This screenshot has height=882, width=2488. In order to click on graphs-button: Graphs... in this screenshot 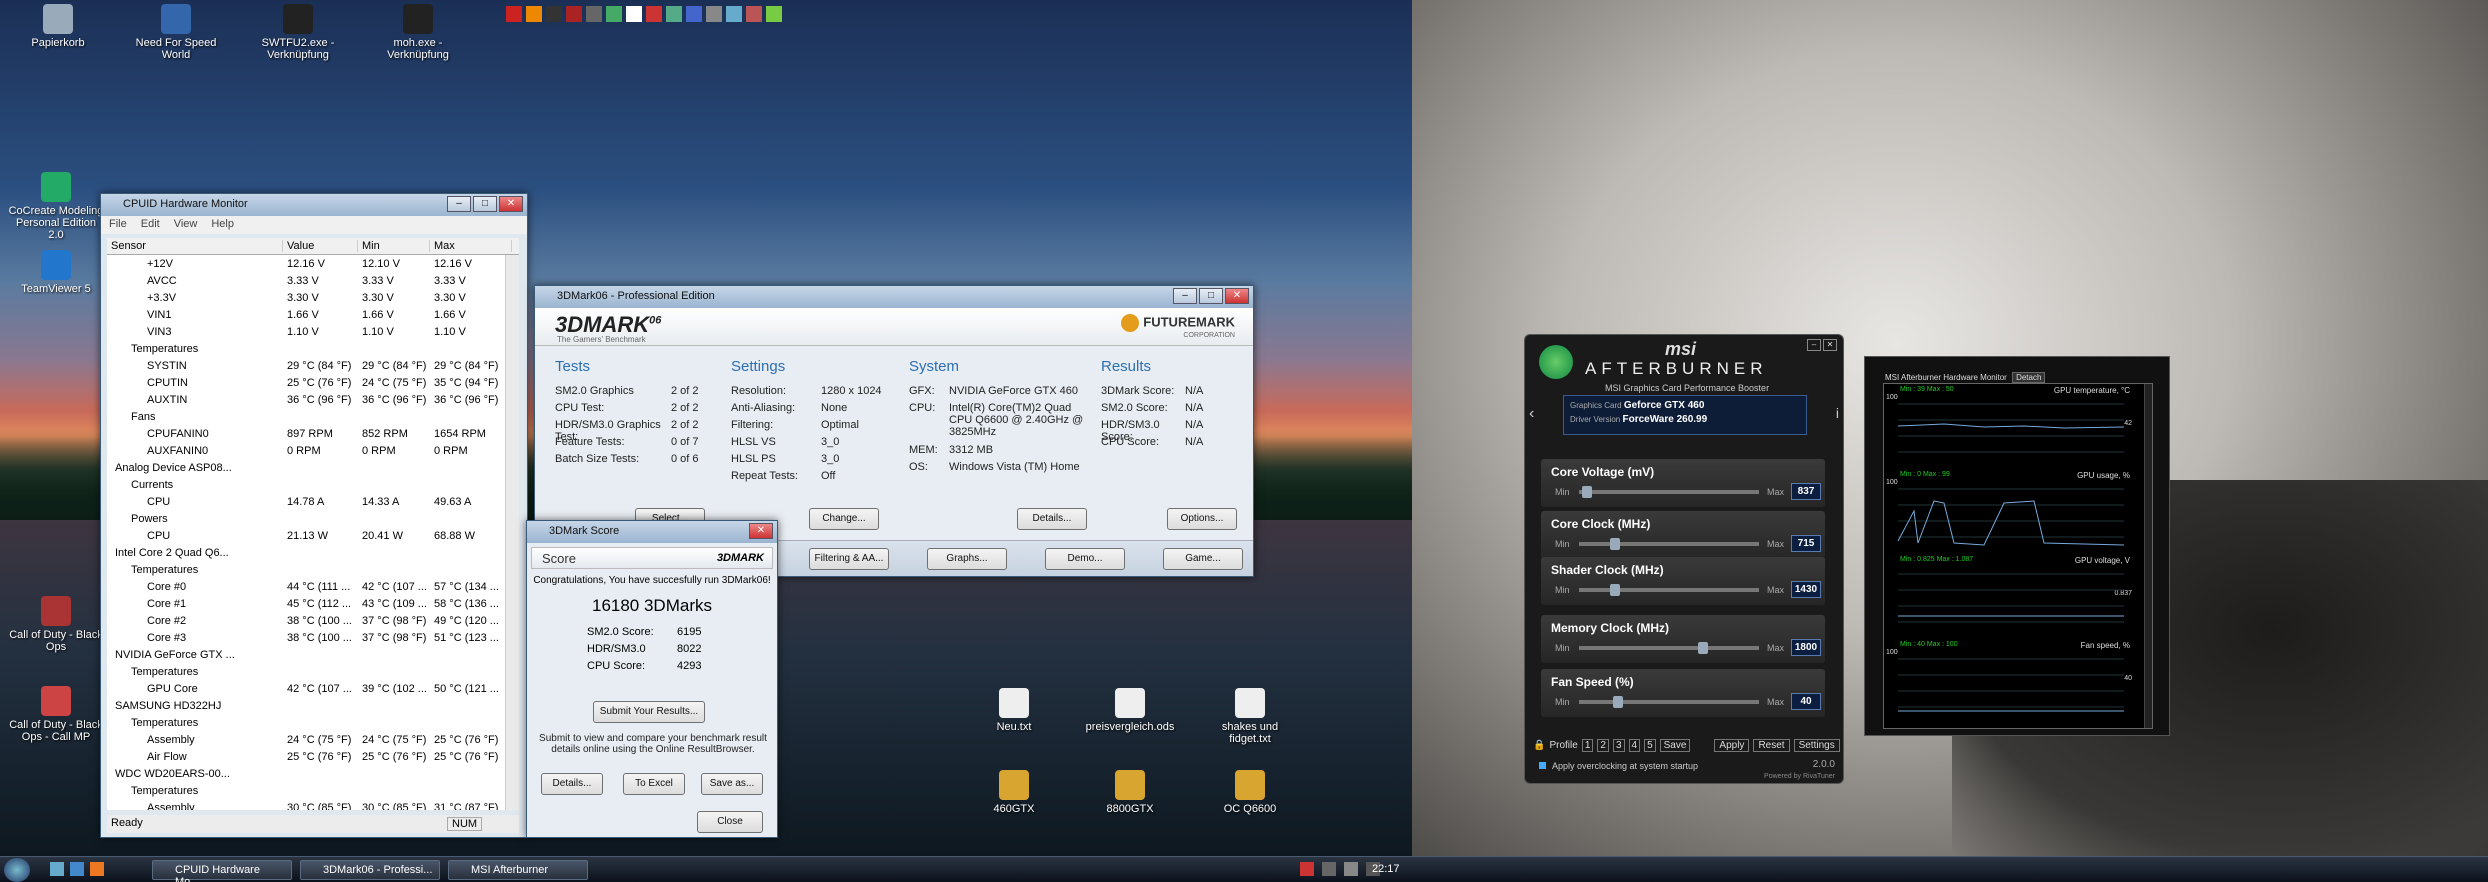, I will do `click(967, 559)`.